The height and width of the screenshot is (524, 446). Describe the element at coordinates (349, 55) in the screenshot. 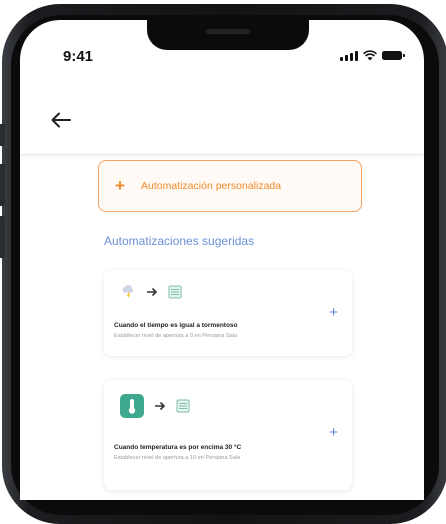

I see `cellular-signal-icon` at that location.